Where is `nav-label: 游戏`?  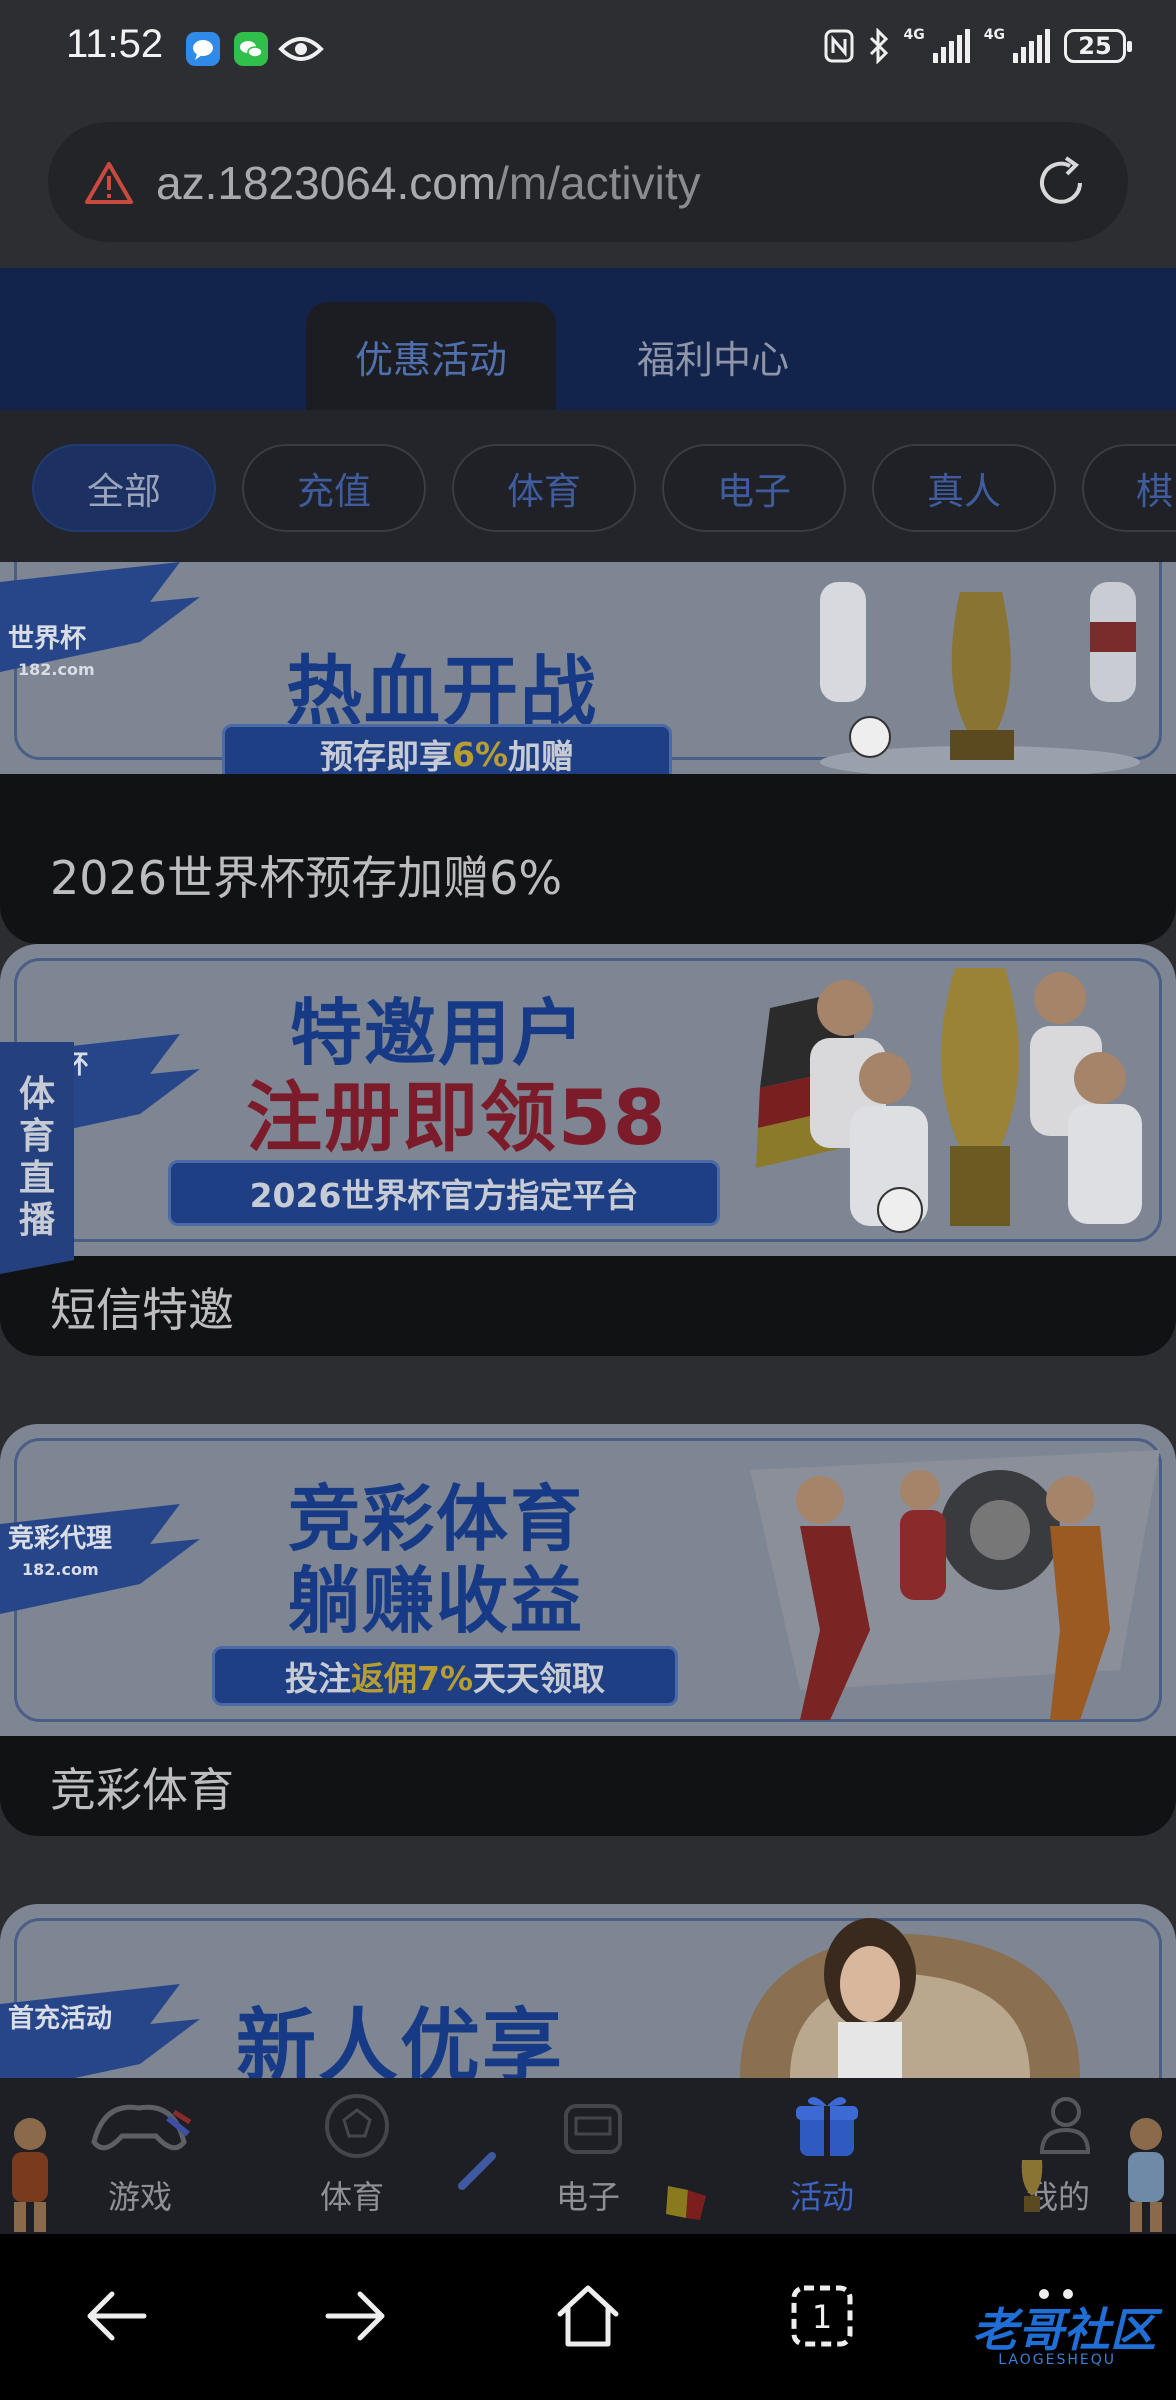
nav-label: 游戏 is located at coordinates (139, 2197).